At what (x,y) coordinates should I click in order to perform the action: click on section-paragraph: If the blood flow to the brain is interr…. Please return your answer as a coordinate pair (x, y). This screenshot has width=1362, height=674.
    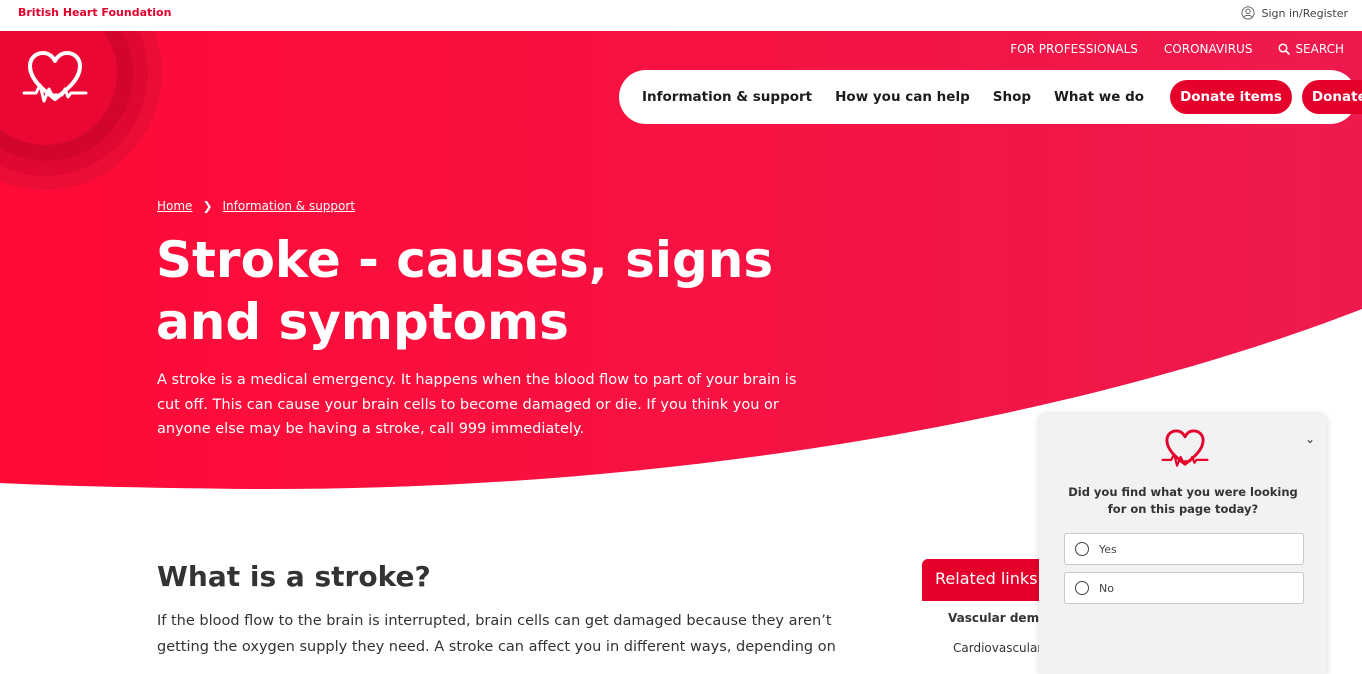
    Looking at the image, I should click on (496, 634).